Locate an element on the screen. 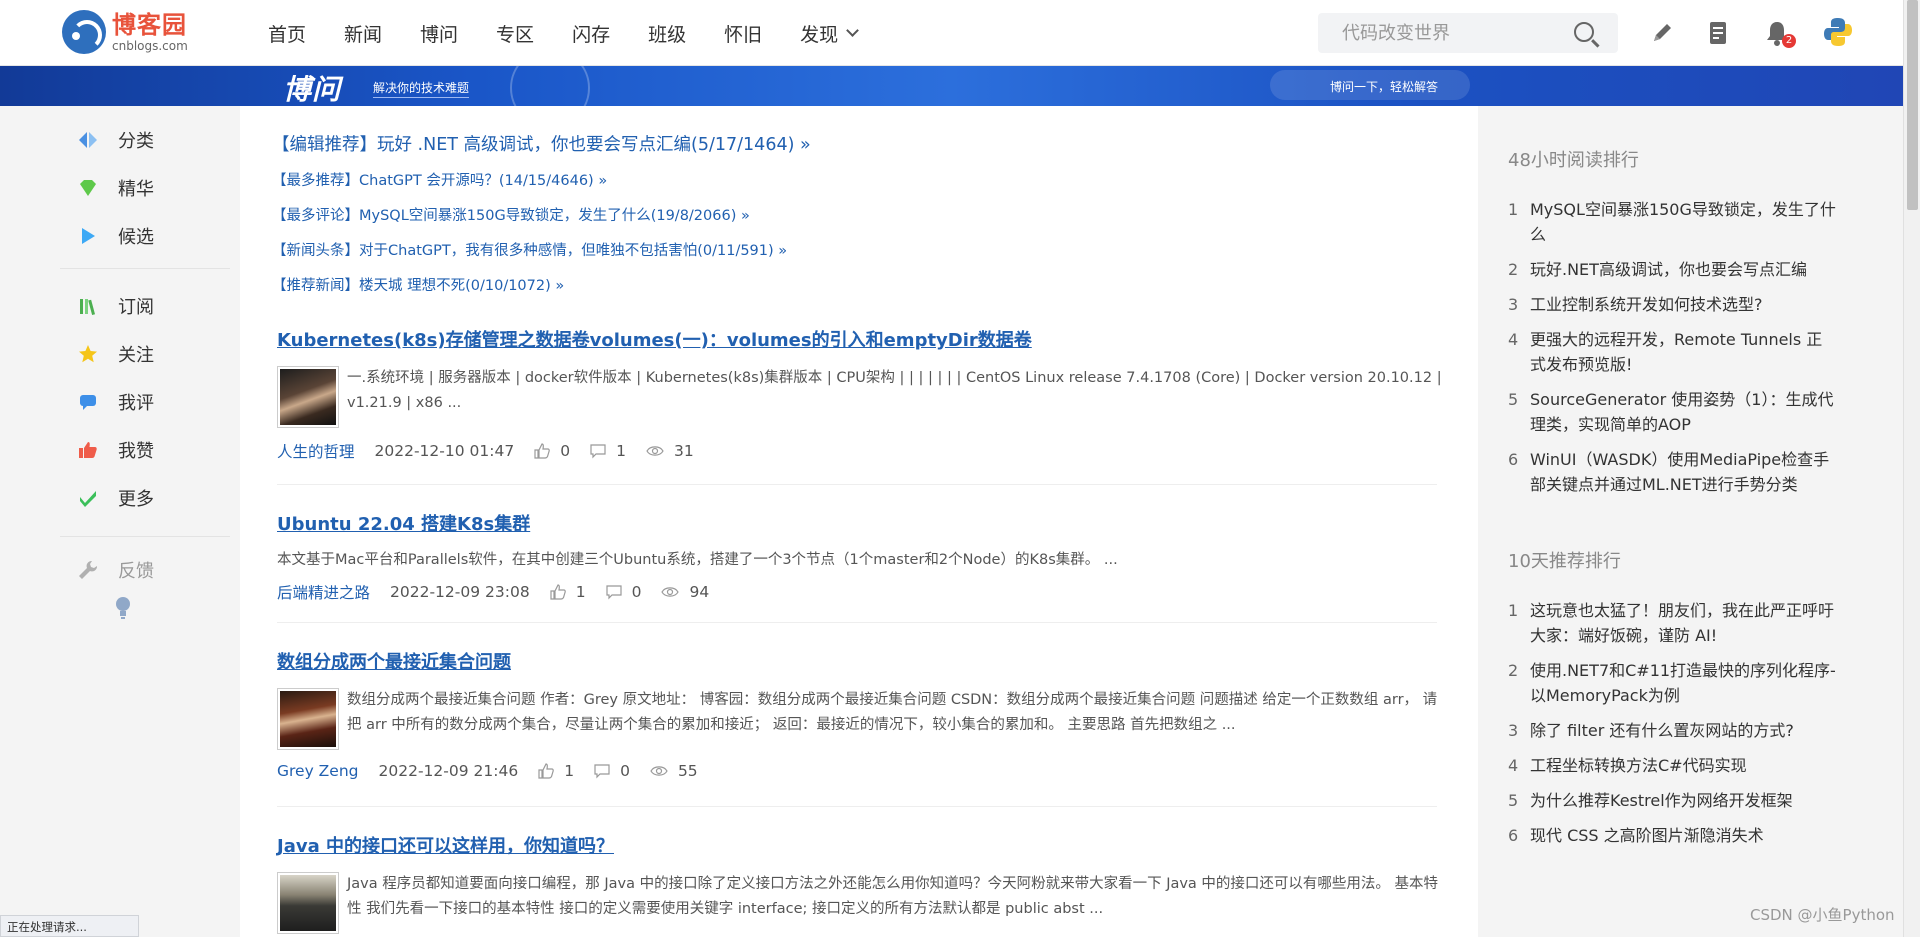 This screenshot has width=1920, height=937. post-title: Ubuntu 22.04 搭建K8s集群 is located at coordinates (403, 524).